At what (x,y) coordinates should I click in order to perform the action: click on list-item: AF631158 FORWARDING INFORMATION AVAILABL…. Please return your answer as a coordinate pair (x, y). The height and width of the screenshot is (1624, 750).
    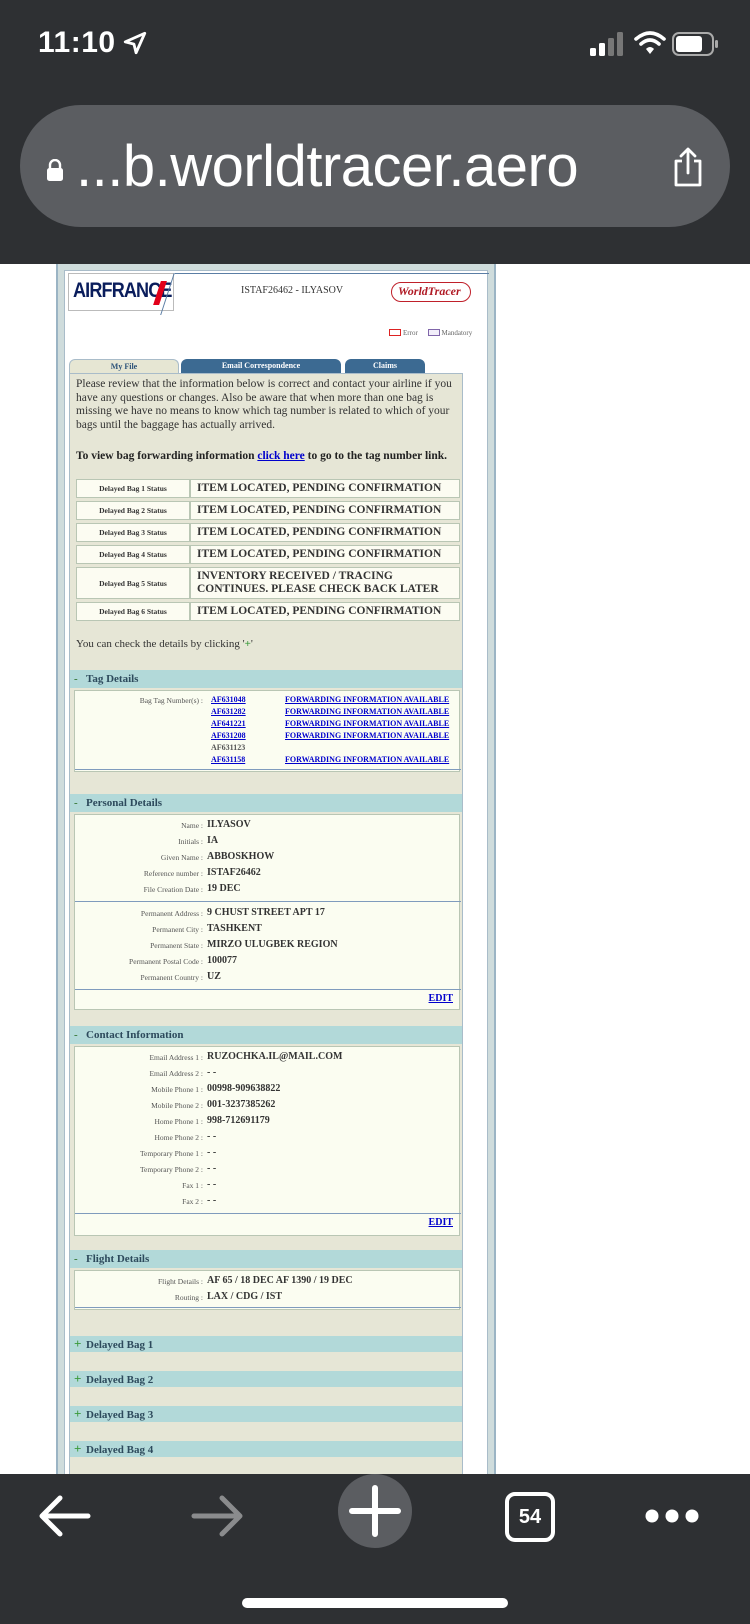
    Looking at the image, I should click on (268, 761).